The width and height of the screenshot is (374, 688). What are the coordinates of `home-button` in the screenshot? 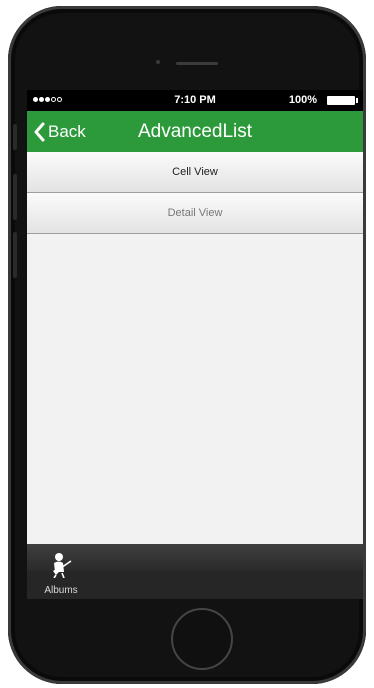 It's located at (202, 639).